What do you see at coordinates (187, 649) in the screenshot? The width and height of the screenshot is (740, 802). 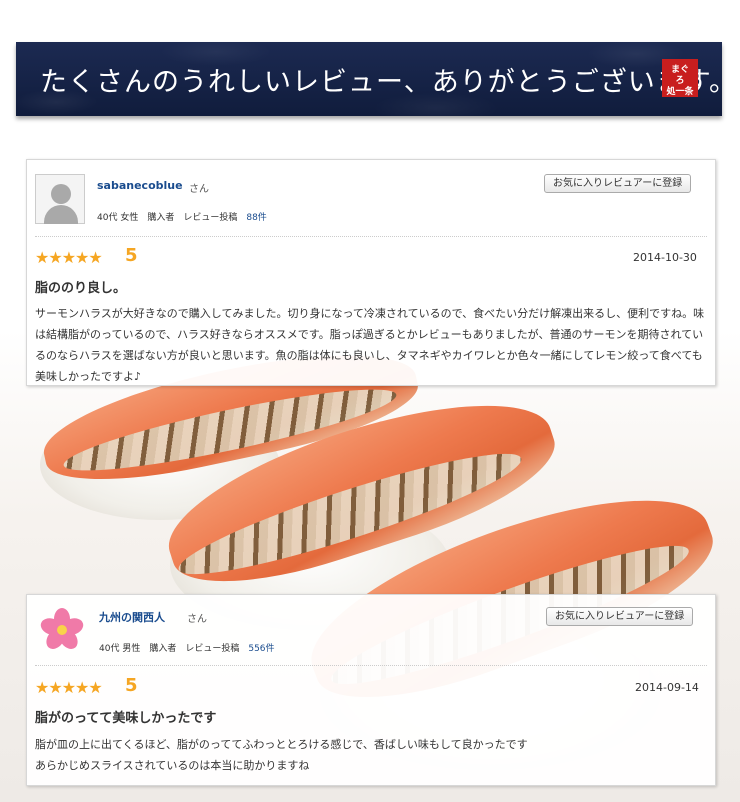 I see `reviewer-meta: 40代 男性 購入者 レビュー投稿 556件` at bounding box center [187, 649].